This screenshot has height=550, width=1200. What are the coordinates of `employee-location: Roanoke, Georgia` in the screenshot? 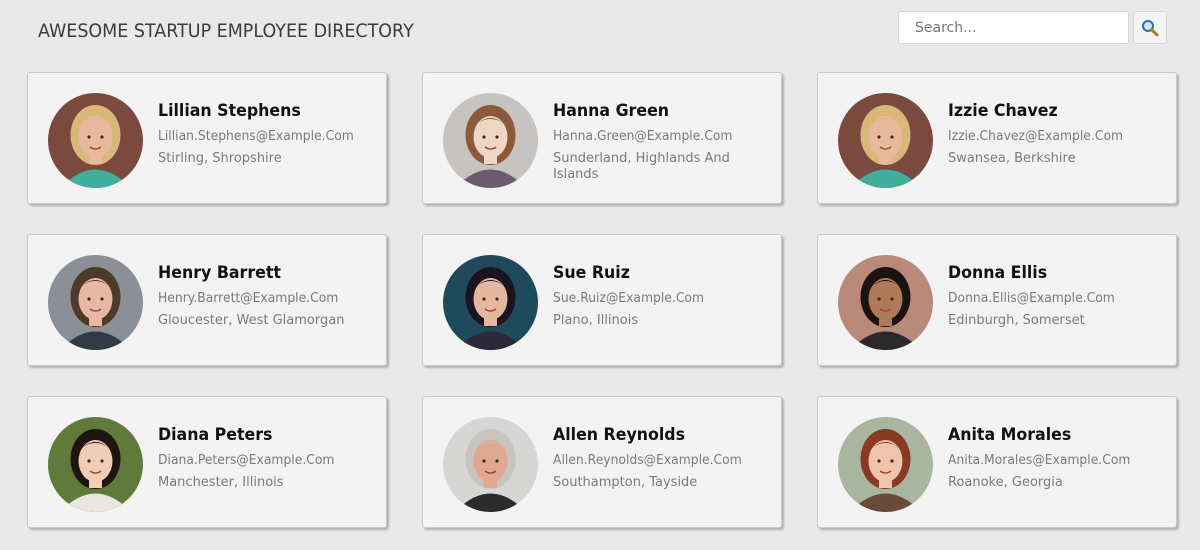 It's located at (1005, 482).